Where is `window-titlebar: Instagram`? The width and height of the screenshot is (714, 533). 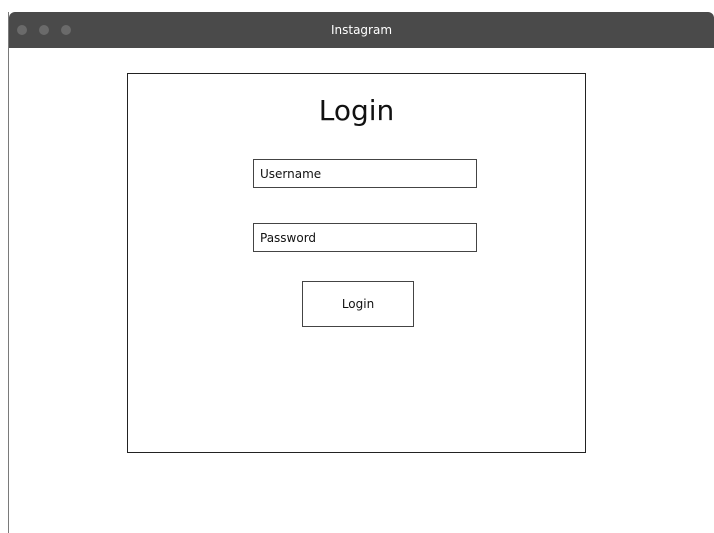 window-titlebar: Instagram is located at coordinates (361, 30).